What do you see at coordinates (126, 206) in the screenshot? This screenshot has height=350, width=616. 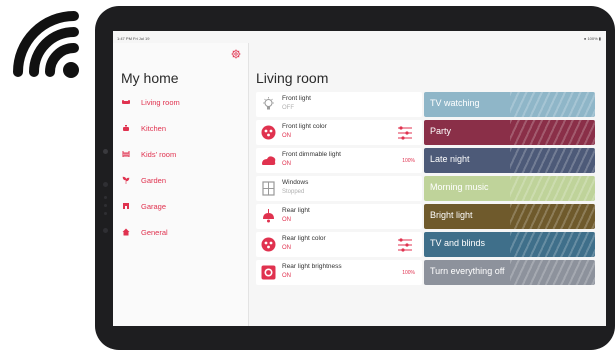 I see `car-icon` at bounding box center [126, 206].